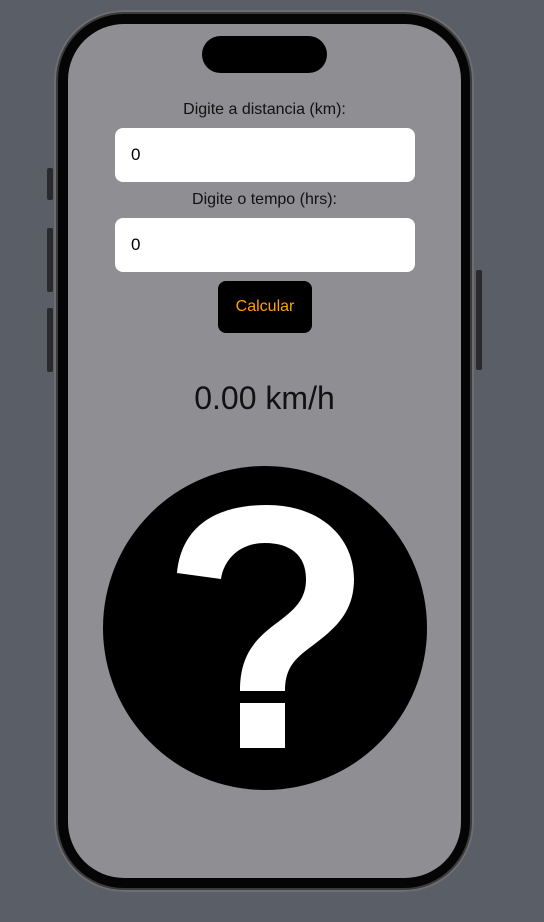  Describe the element at coordinates (50, 184) in the screenshot. I see `action-button-hardware` at that location.